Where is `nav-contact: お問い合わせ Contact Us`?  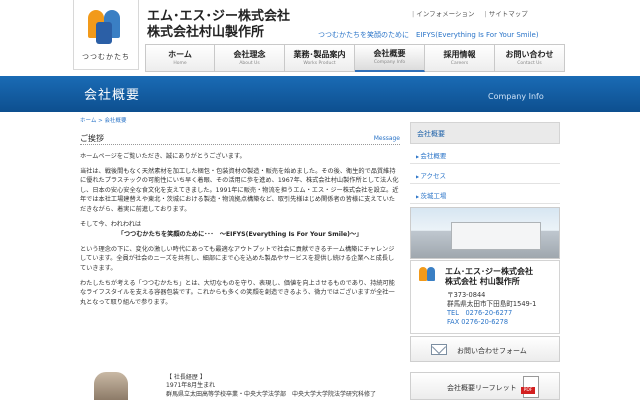
nav-contact: お問い合わせ Contact Us is located at coordinates (530, 58).